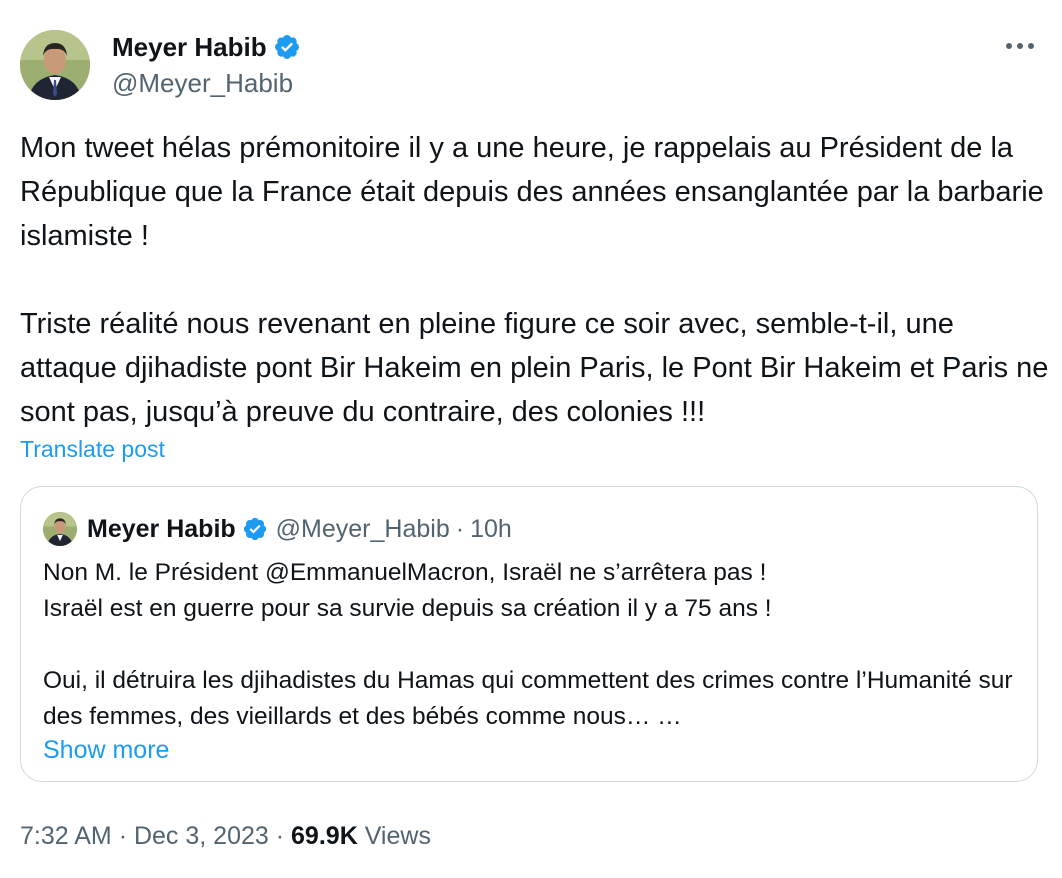 Image resolution: width=1062 pixels, height=878 pixels. I want to click on author-handle: @Meyer_Habib, so click(202, 83).